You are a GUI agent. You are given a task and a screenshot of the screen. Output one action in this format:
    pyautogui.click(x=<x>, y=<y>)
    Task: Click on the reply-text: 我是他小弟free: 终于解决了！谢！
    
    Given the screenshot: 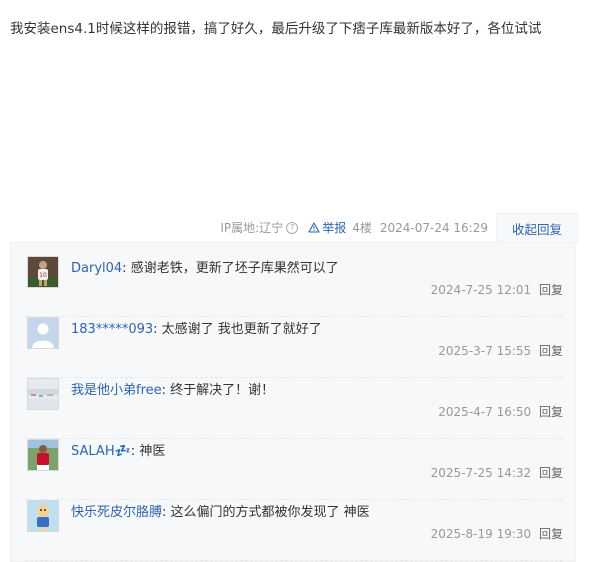 What is the action you would take?
    pyautogui.click(x=172, y=388)
    